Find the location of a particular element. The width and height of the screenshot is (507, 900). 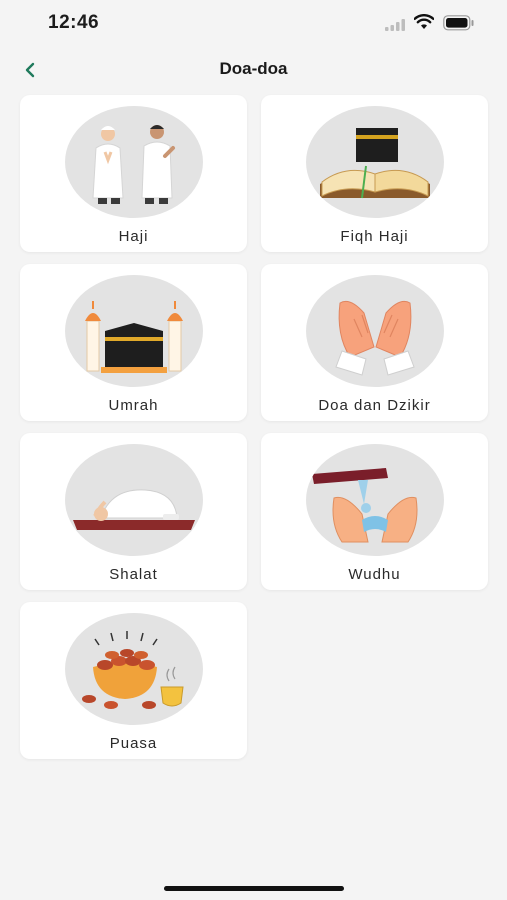

category-card-umrah: Umrah is located at coordinates (133, 342).